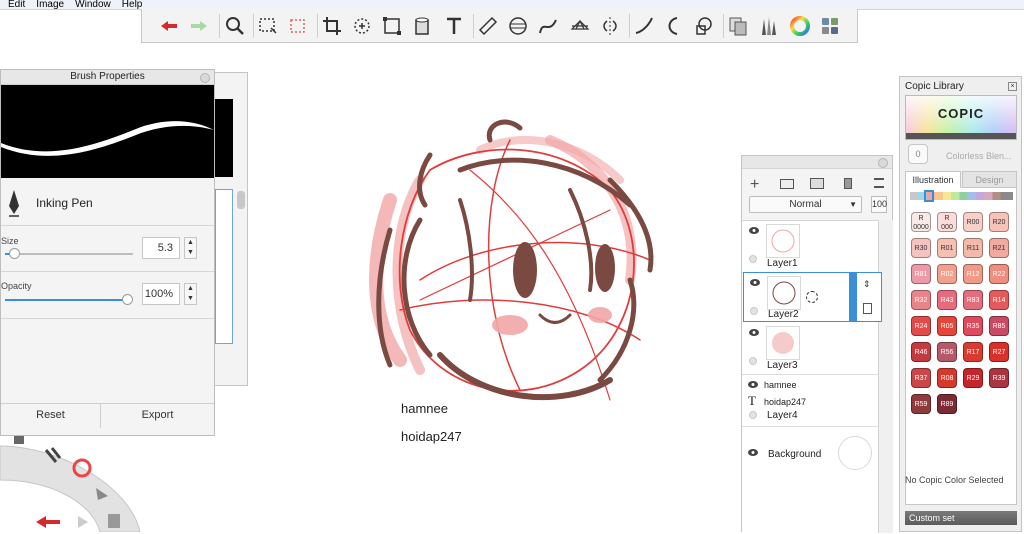  Describe the element at coordinates (961, 518) in the screenshot. I see `custom-set-header: Custom set` at that location.